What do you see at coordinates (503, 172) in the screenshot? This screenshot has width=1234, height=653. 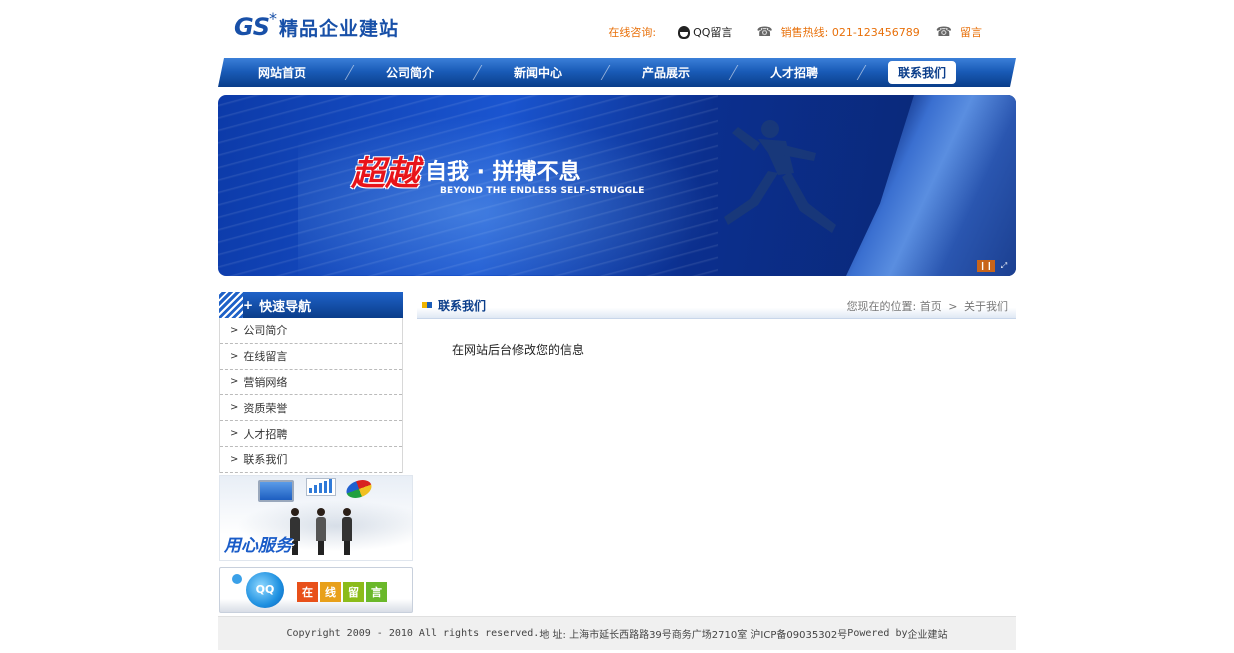 I see `slogan-text: 自我 · 拼搏不息` at bounding box center [503, 172].